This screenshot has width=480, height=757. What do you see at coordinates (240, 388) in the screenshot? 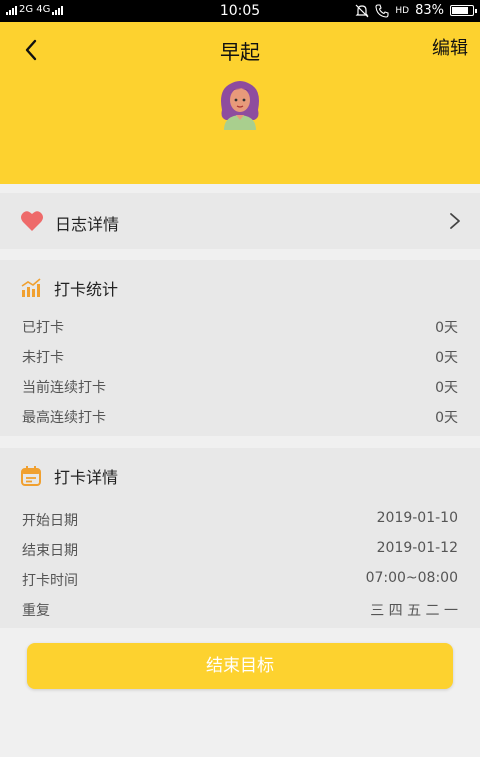
I see `stats-row: 当前连续打卡 0天` at bounding box center [240, 388].